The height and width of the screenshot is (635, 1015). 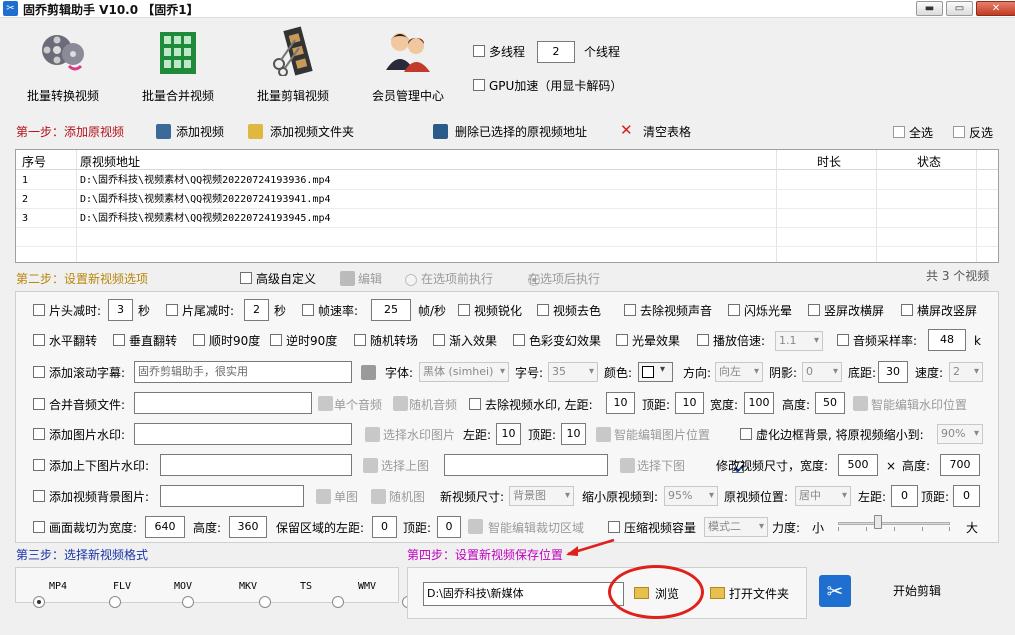 What do you see at coordinates (304, 132) in the screenshot?
I see `add-folder-button: 添加视频文件夹` at bounding box center [304, 132].